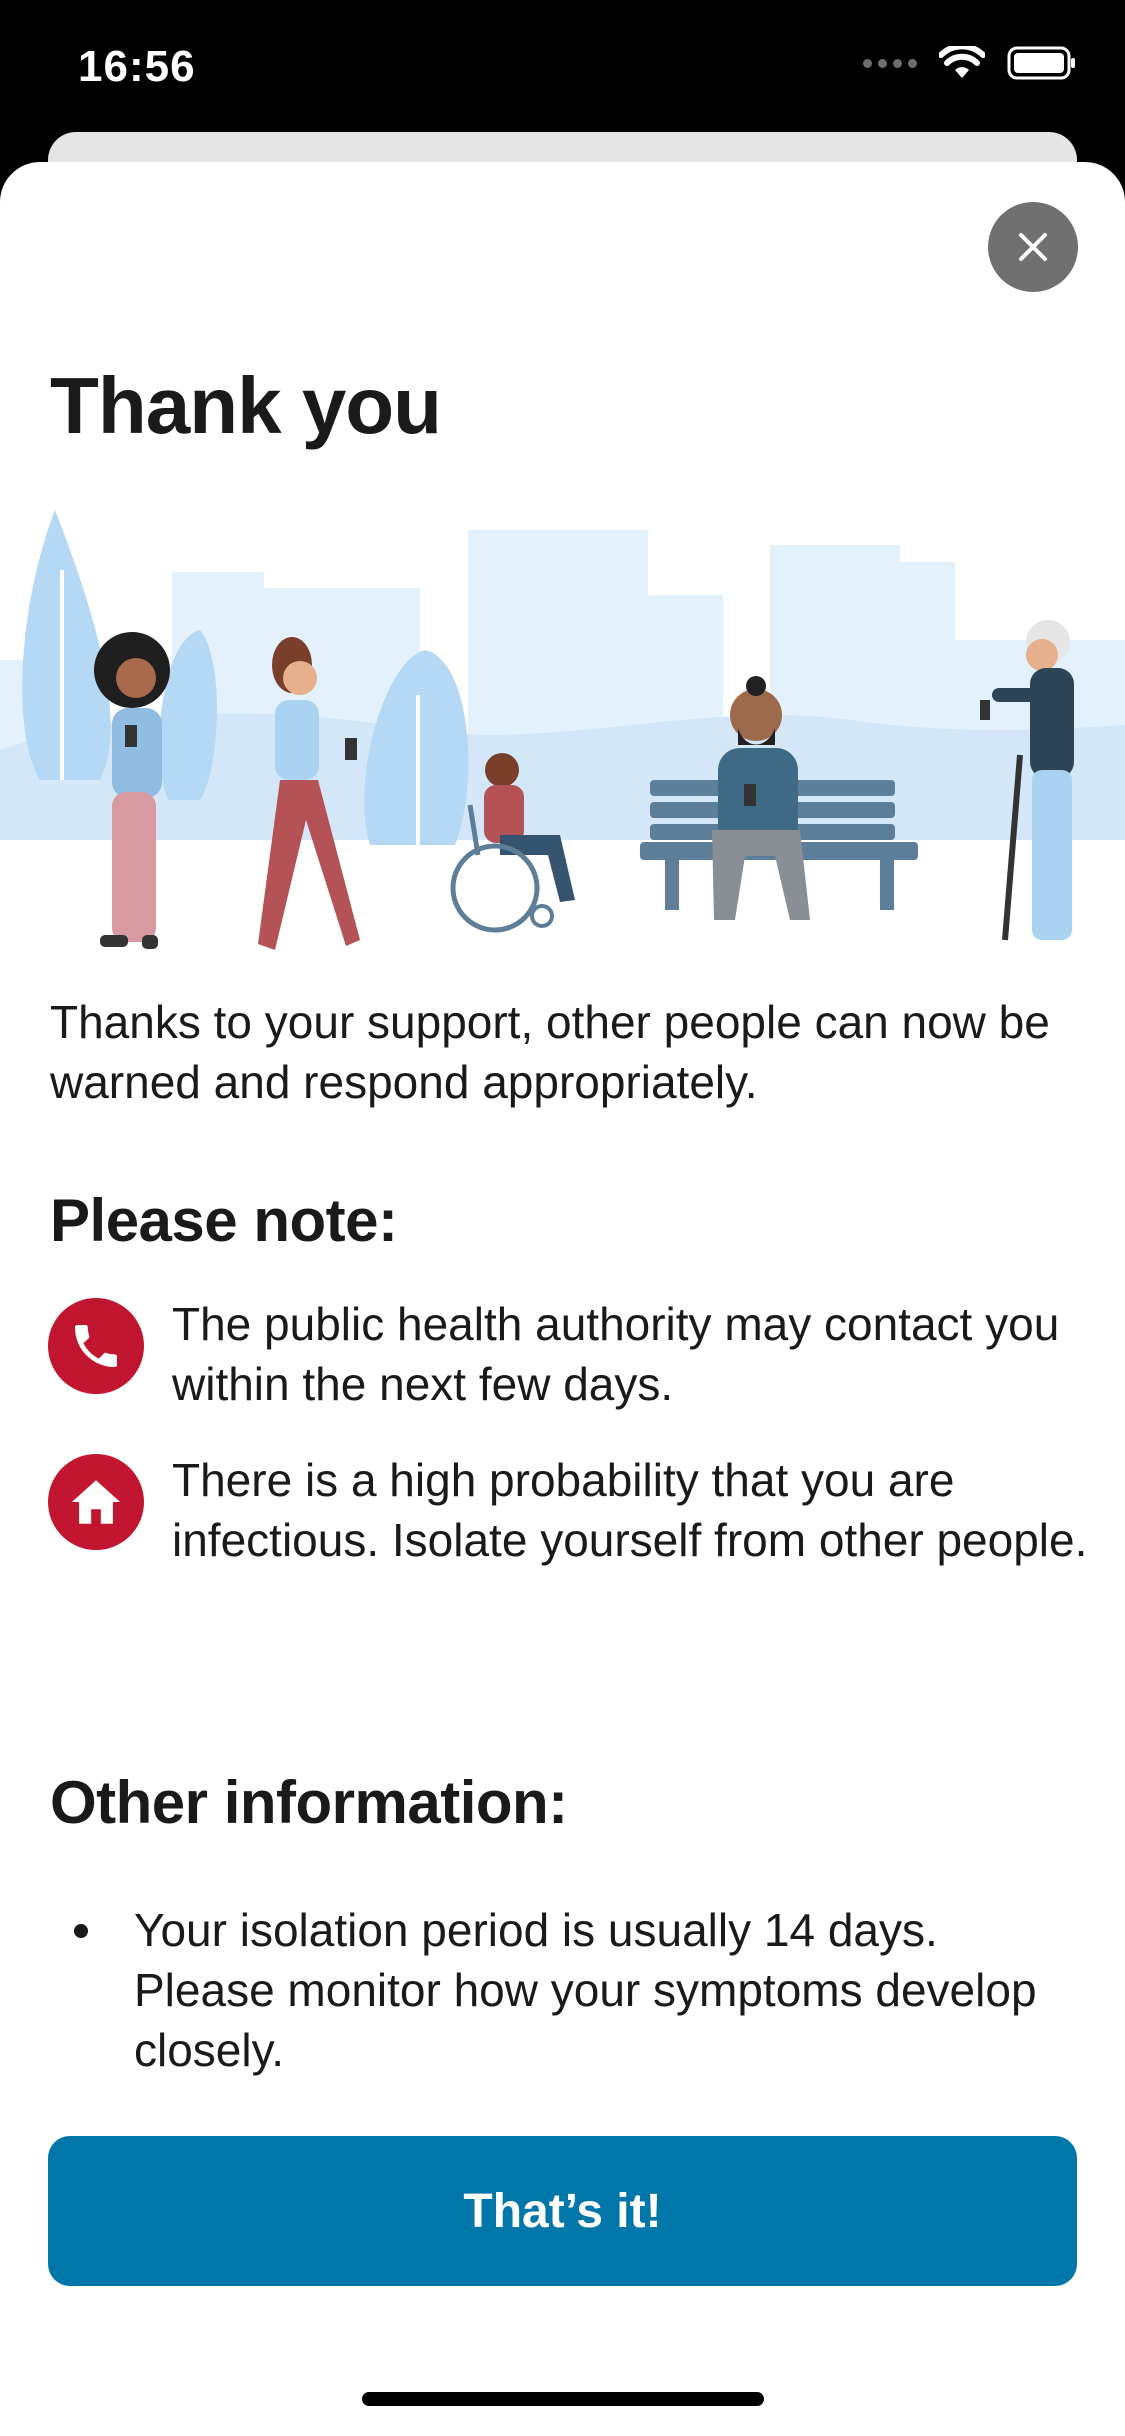 This screenshot has height=2436, width=1125. Describe the element at coordinates (96, 1502) in the screenshot. I see `home-icon` at that location.